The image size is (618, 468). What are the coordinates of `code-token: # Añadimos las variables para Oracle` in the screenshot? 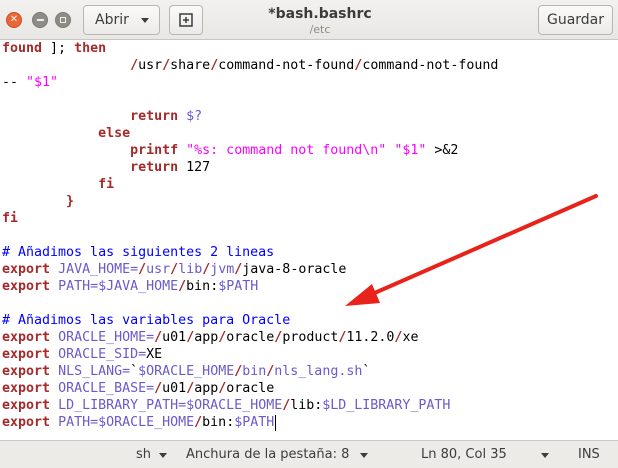 It's located at (146, 320).